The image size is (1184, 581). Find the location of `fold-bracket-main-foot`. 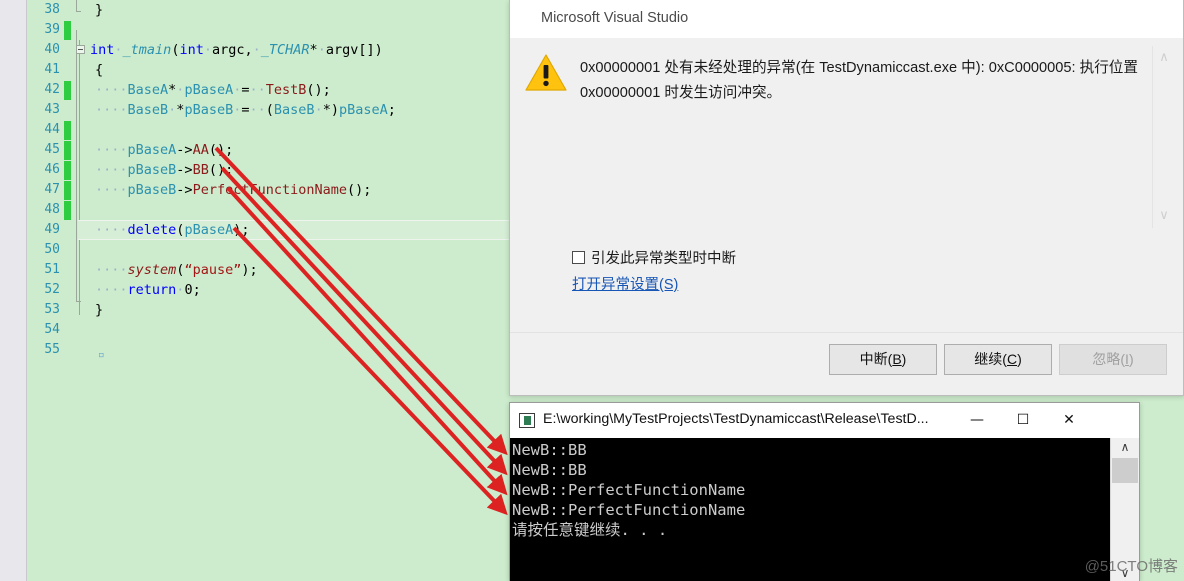

fold-bracket-main-foot is located at coordinates (78, 301).